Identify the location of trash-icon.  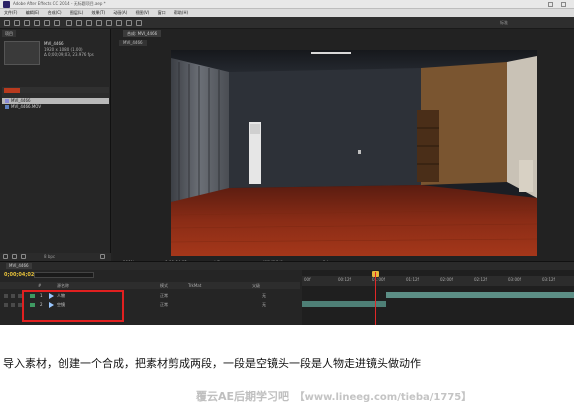
(102, 256).